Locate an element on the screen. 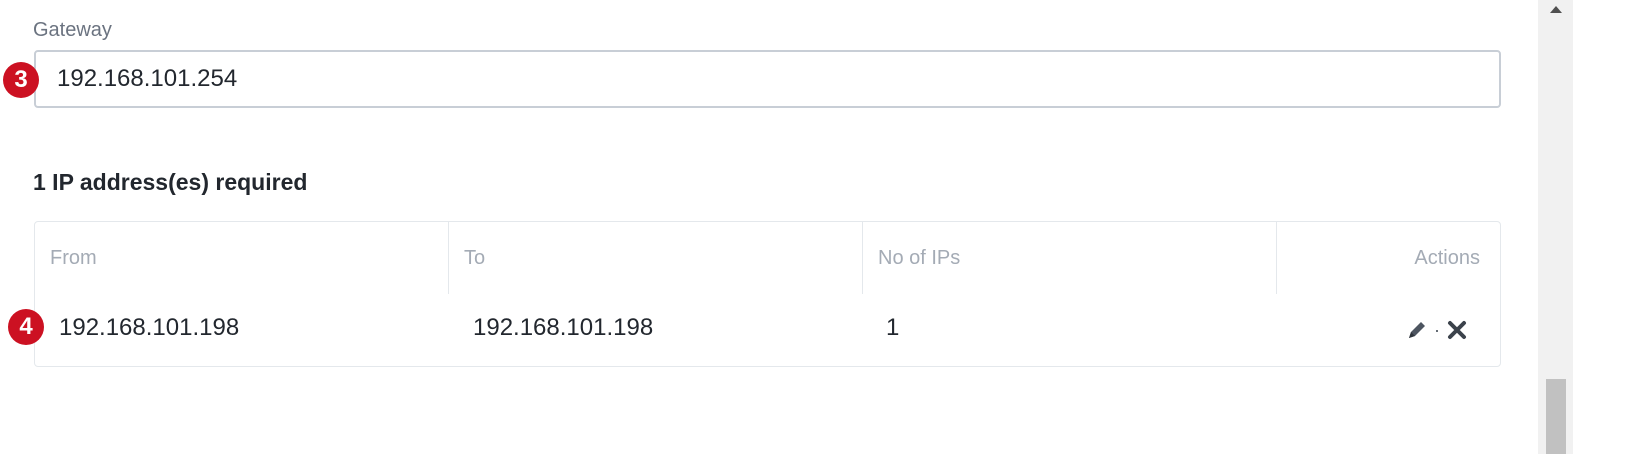 This screenshot has width=1628, height=454. cell-no-of-ips: 1 is located at coordinates (893, 327).